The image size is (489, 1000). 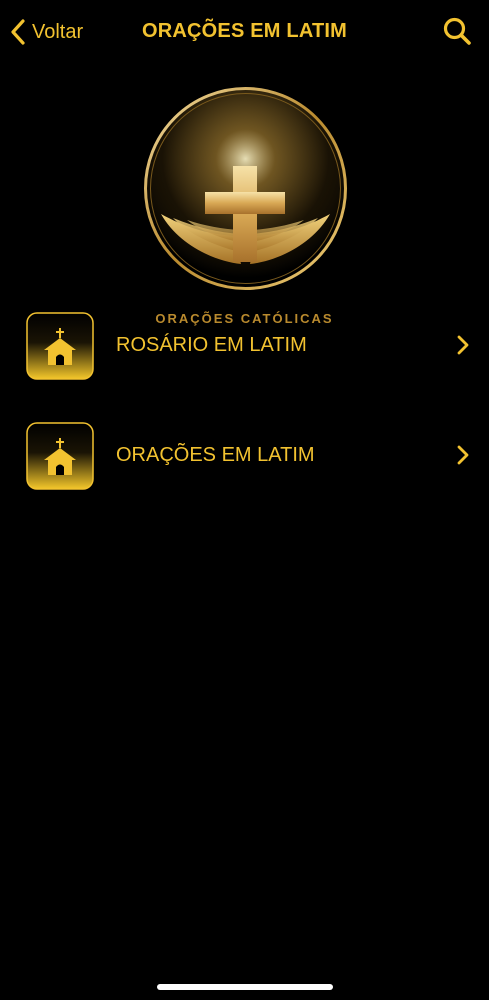 What do you see at coordinates (245, 987) in the screenshot?
I see `home-indicator` at bounding box center [245, 987].